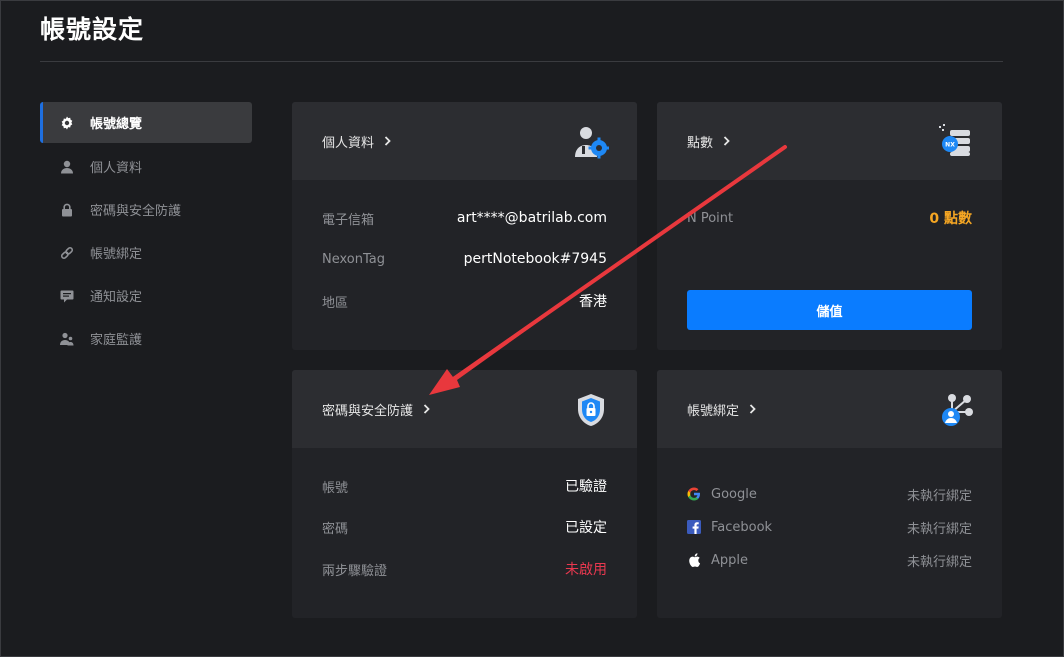  What do you see at coordinates (829, 409) in the screenshot?
I see `binding-card-header: 帳號綁定` at bounding box center [829, 409].